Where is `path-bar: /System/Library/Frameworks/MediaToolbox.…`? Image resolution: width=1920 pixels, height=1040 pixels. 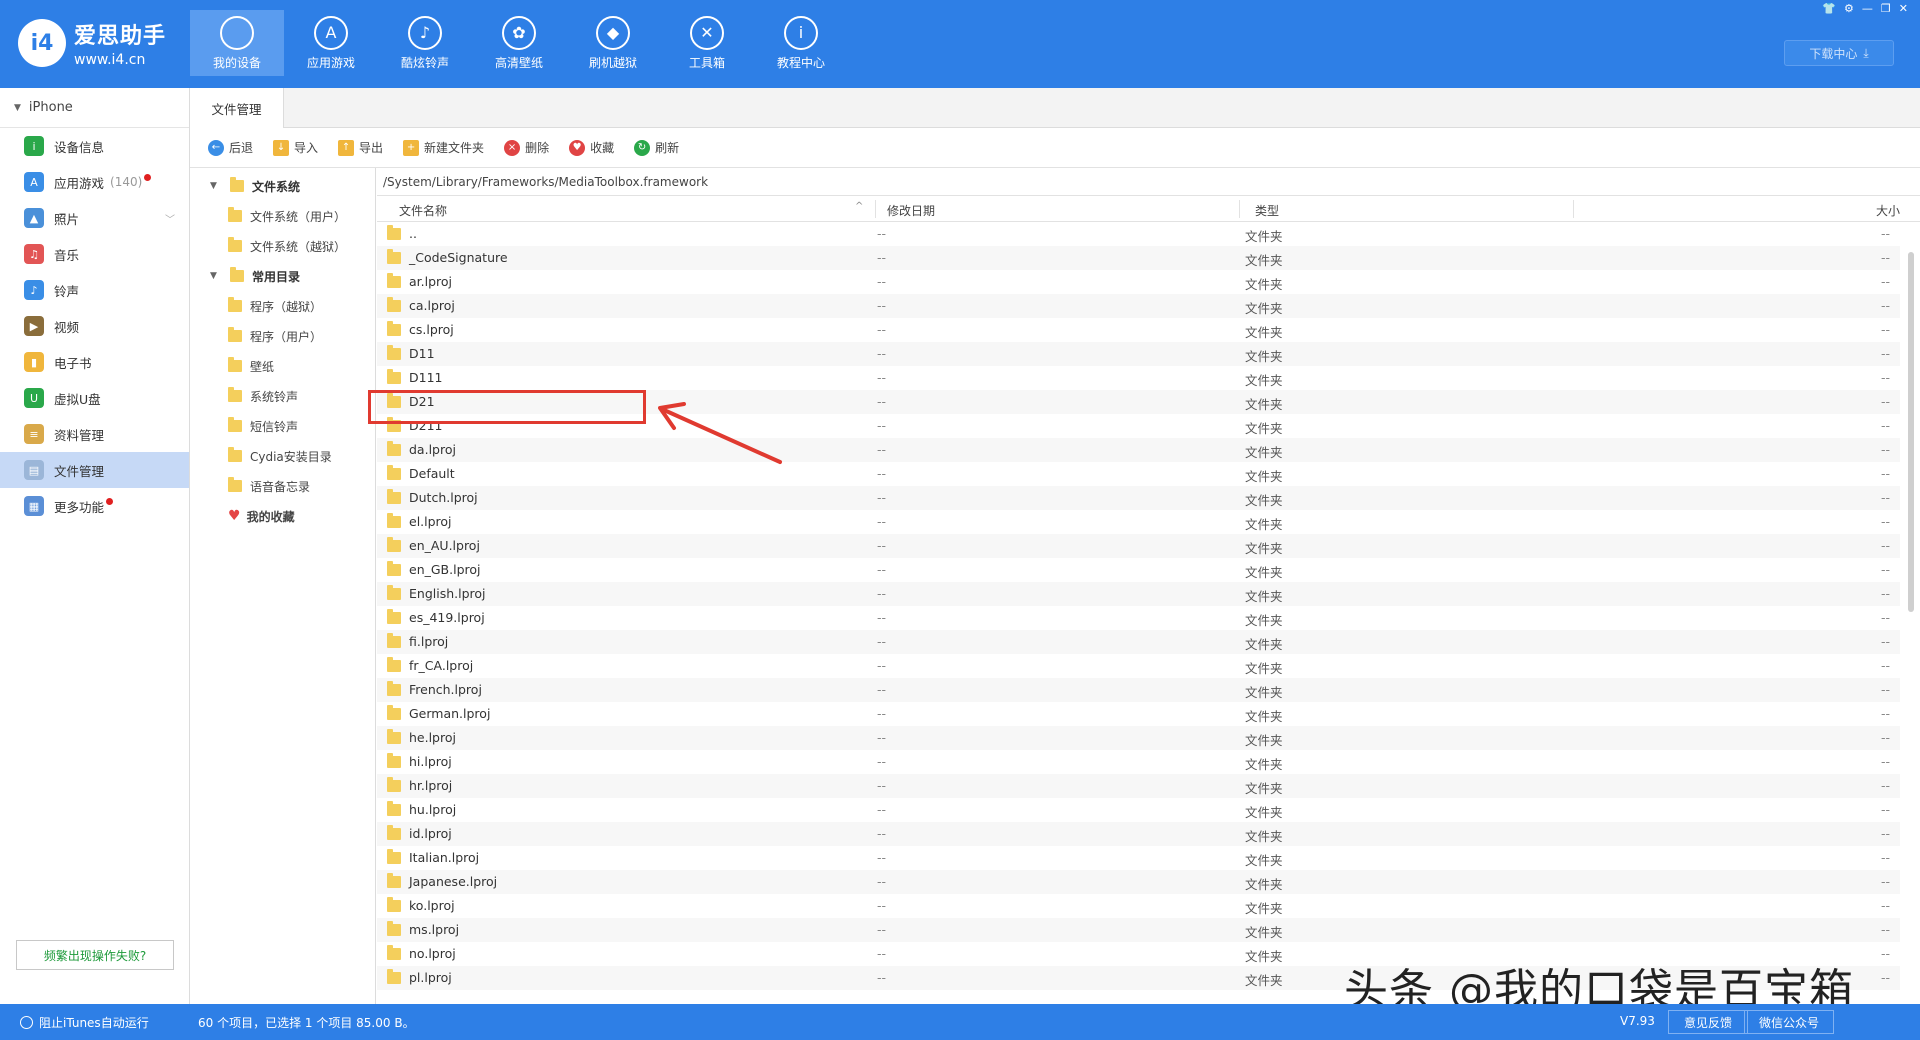
path-bar: /System/Library/Frameworks/MediaToolbox.… is located at coordinates (1148, 182).